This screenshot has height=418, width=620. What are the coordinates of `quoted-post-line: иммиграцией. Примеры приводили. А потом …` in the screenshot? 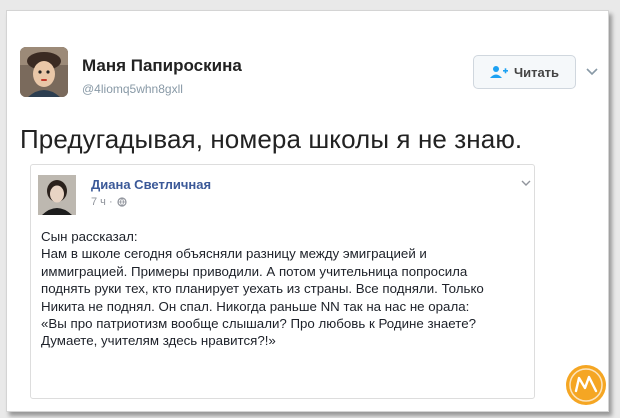 It's located at (254, 271).